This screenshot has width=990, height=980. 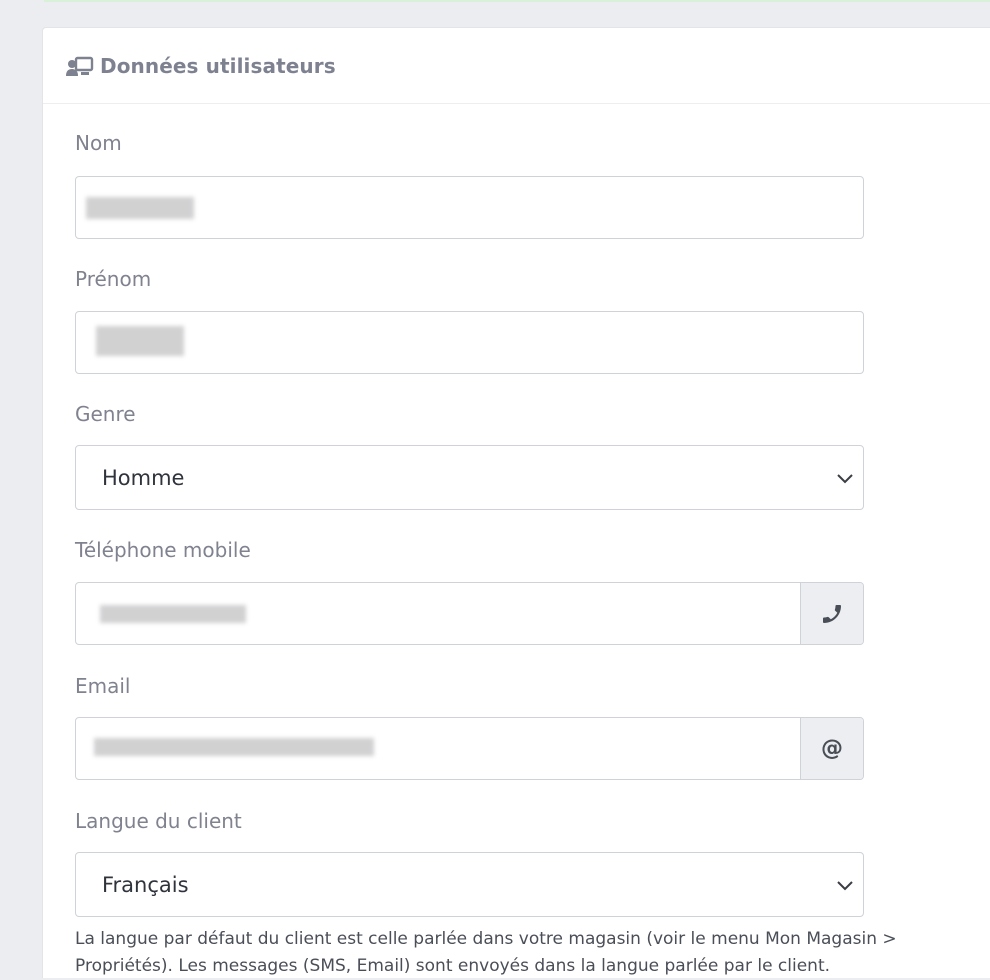 I want to click on at-sign-icon: @, so click(x=832, y=748).